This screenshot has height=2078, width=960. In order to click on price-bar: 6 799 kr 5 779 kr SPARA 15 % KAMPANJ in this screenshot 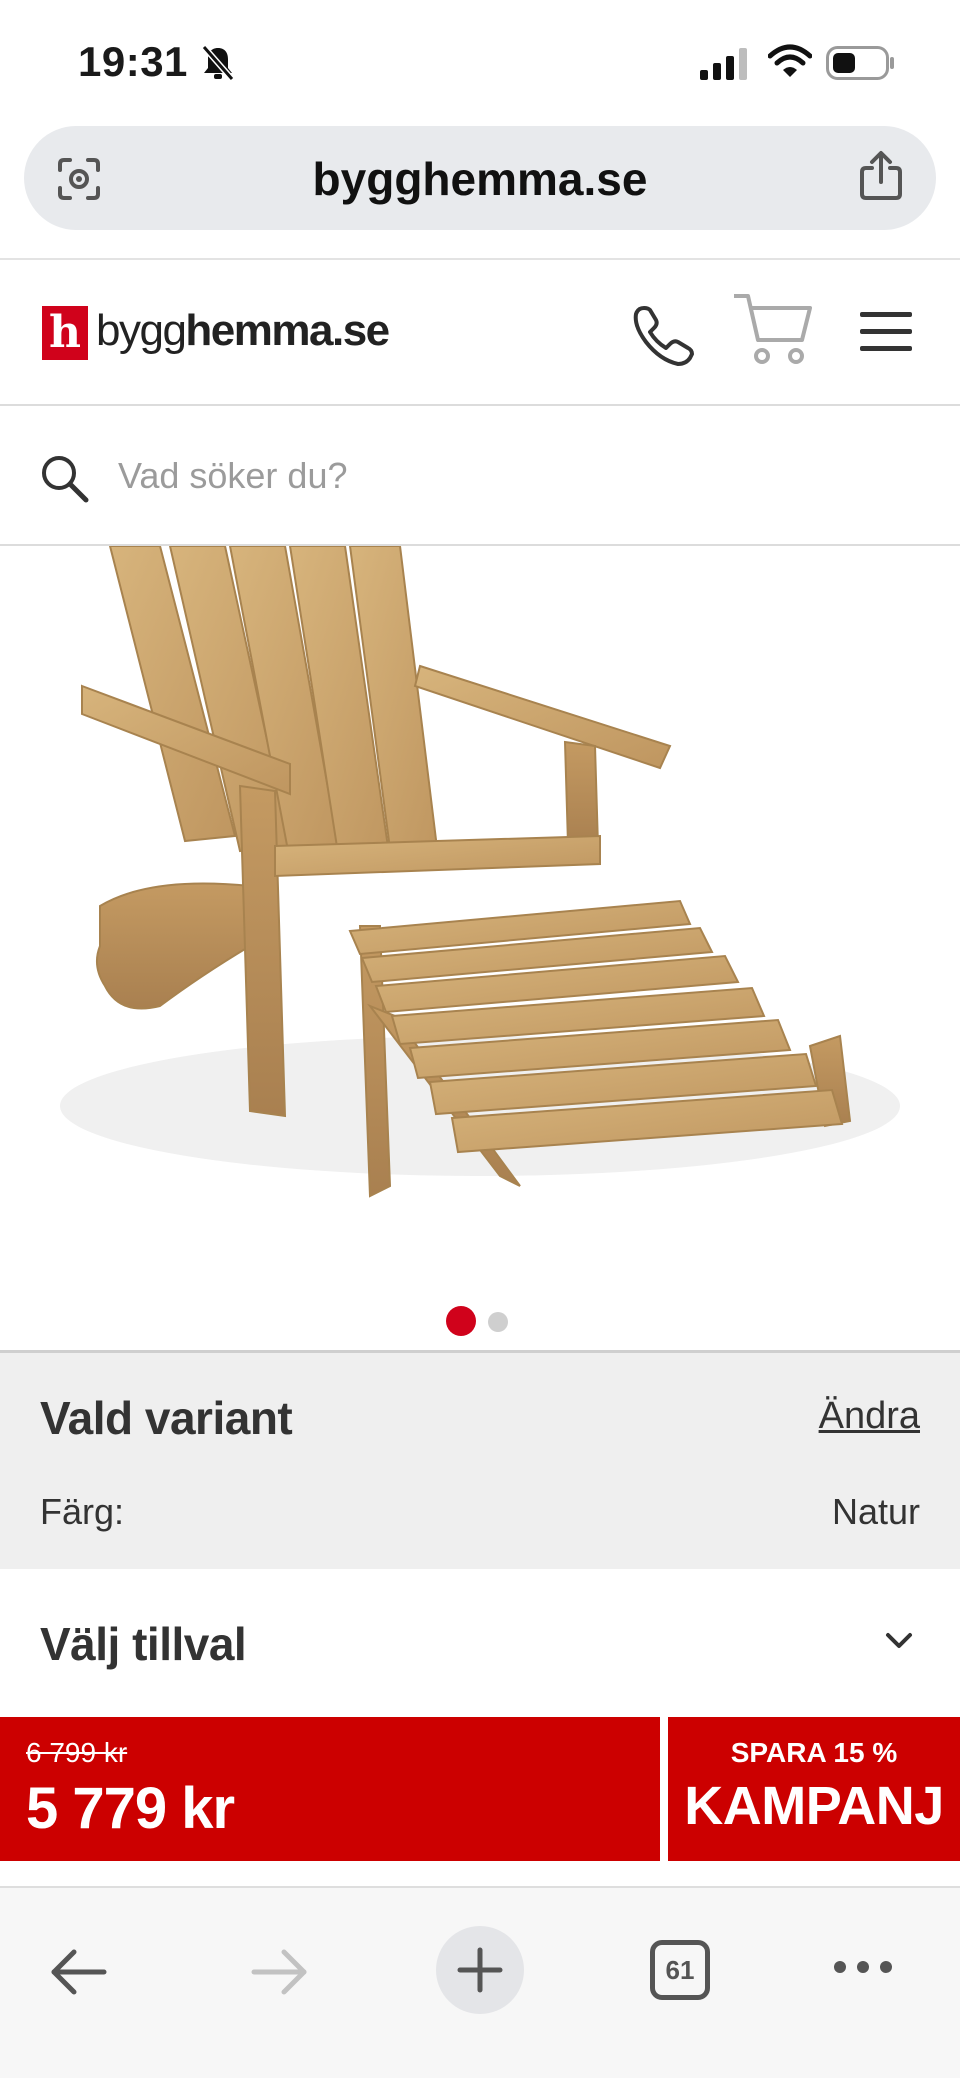, I will do `click(480, 1789)`.